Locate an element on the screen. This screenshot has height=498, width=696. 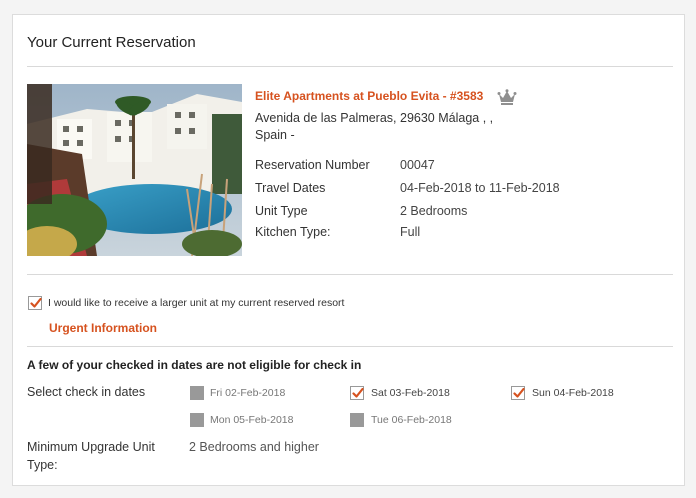
urgent-information-link: Urgent Information is located at coordinates (103, 328).